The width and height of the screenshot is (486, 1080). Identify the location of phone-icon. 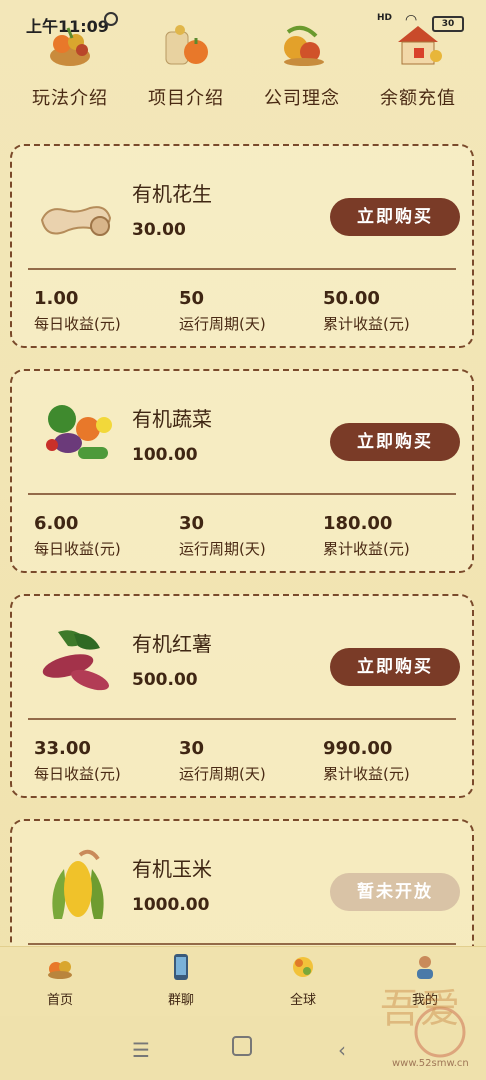
(181, 967).